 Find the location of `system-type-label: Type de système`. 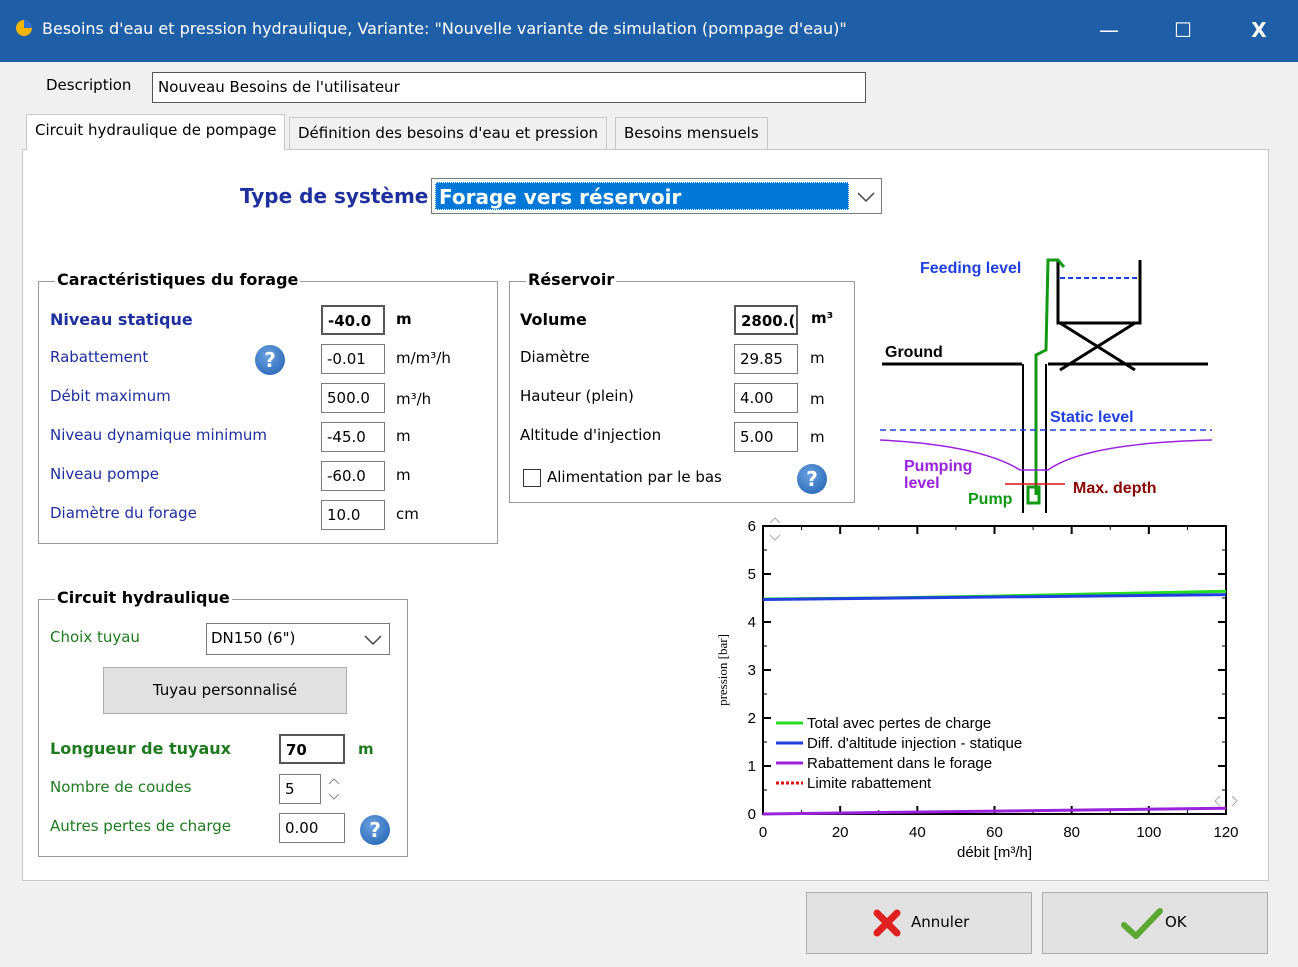

system-type-label: Type de système is located at coordinates (334, 196).